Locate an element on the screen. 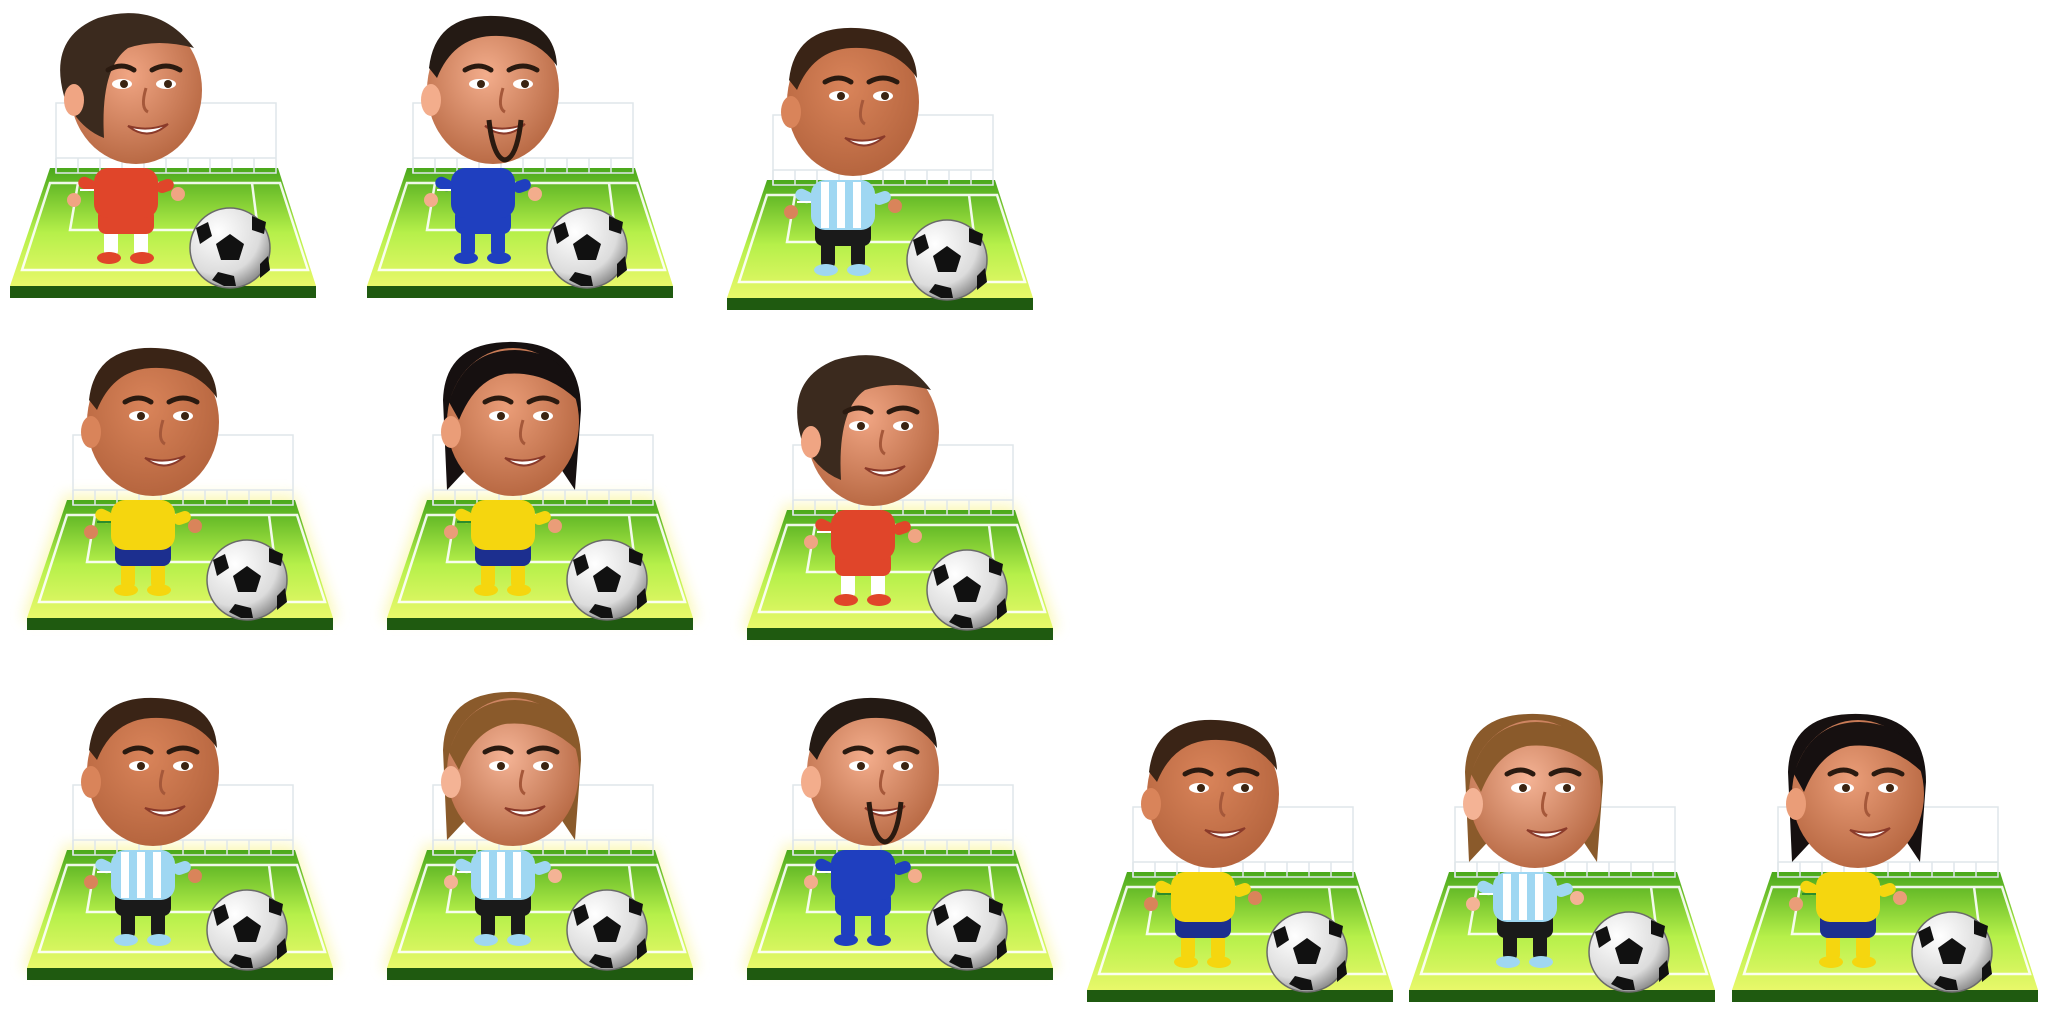 This screenshot has width=2048, height=1024. player-tile-blue-goatee-glow is located at coordinates (904, 840).